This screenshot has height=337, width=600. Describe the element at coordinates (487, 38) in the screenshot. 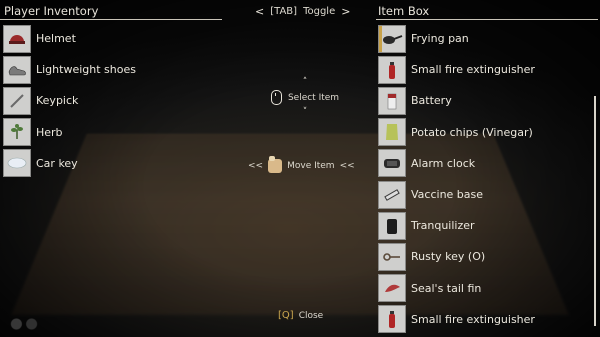

I see `item-box-item: Frying pan` at that location.